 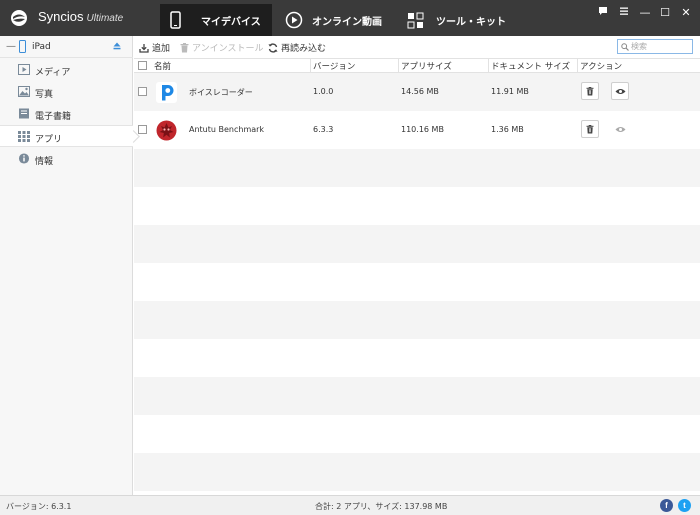 What do you see at coordinates (144, 48) in the screenshot?
I see `add-icon` at bounding box center [144, 48].